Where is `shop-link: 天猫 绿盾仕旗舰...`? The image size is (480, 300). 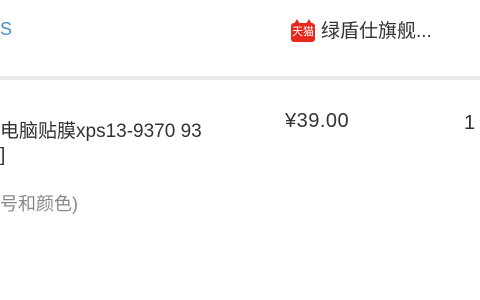 shop-link: 天猫 绿盾仕旗舰... is located at coordinates (361, 31).